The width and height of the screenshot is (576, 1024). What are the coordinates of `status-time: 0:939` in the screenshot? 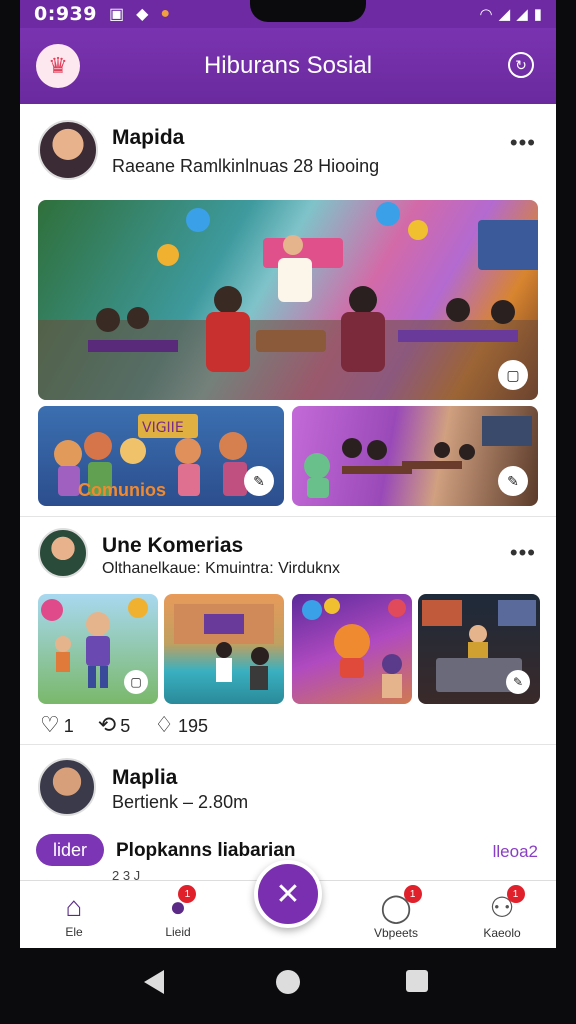 It's located at (65, 14).